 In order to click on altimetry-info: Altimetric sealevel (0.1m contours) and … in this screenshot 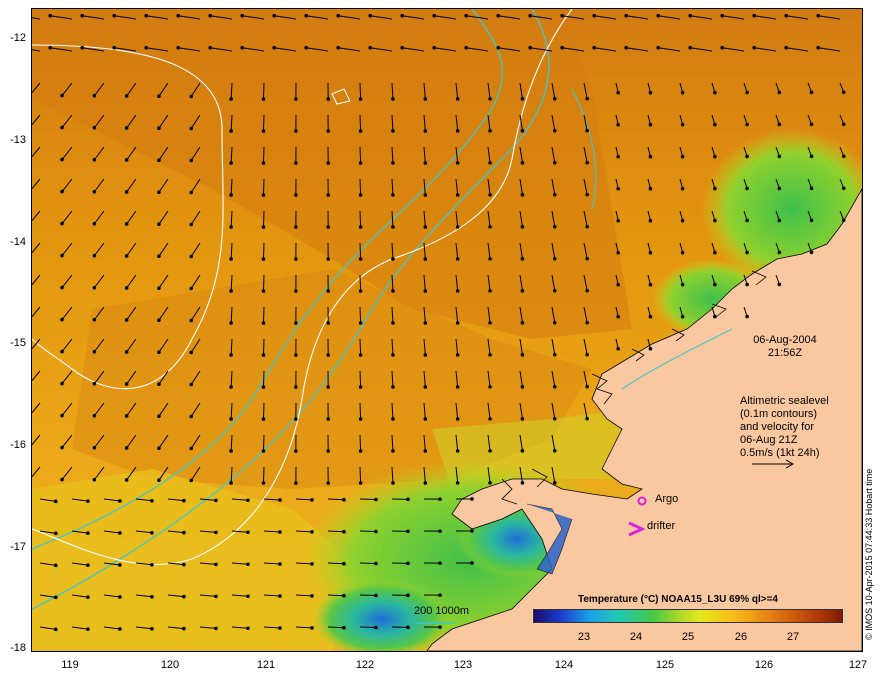, I will do `click(800, 427)`.